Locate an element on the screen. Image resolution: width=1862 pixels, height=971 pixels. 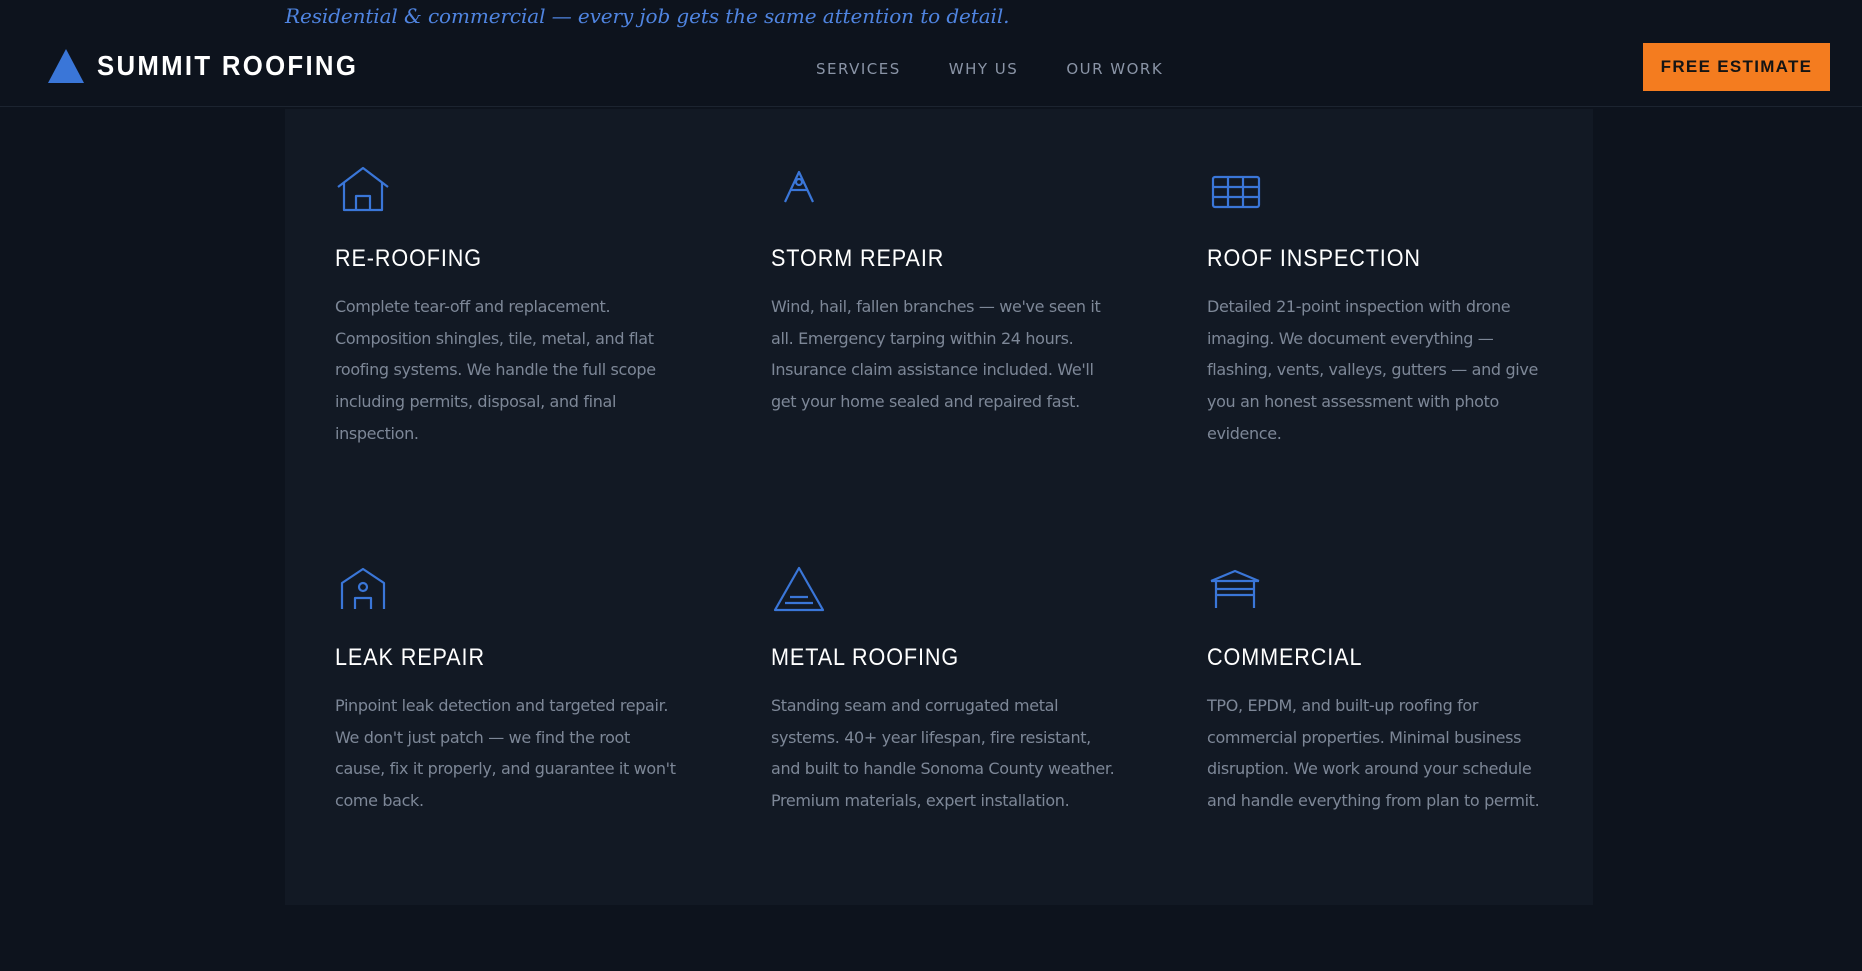
commercial-building-icon is located at coordinates (1237, 592).